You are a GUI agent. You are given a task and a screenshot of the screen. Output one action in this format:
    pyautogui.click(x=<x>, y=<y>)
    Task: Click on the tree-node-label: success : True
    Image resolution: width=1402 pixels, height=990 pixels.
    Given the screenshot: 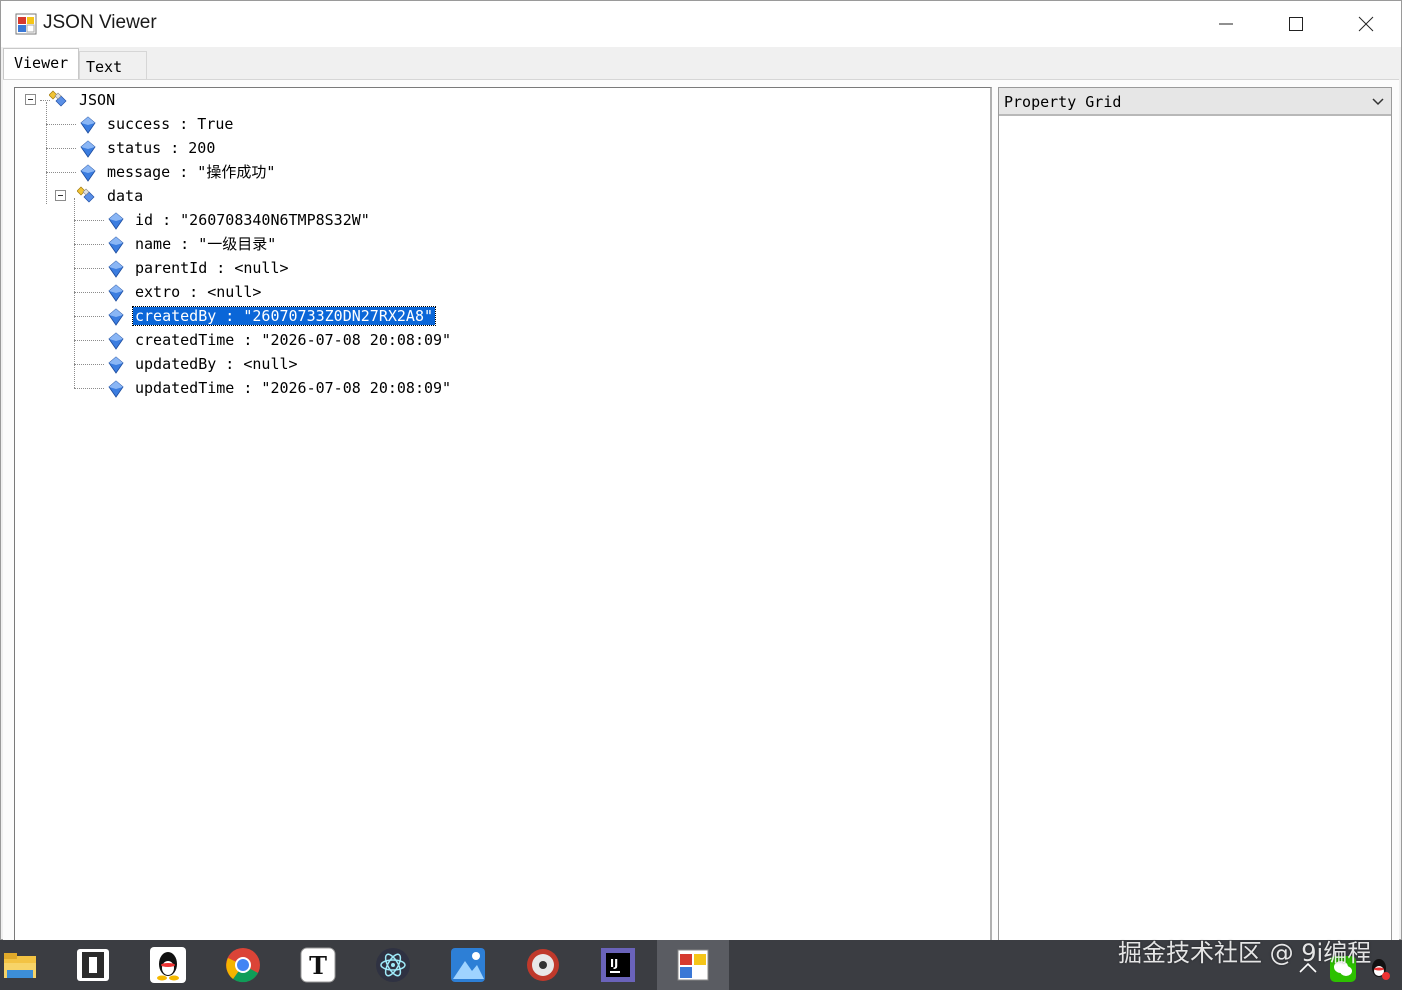 What is the action you would take?
    pyautogui.click(x=170, y=124)
    